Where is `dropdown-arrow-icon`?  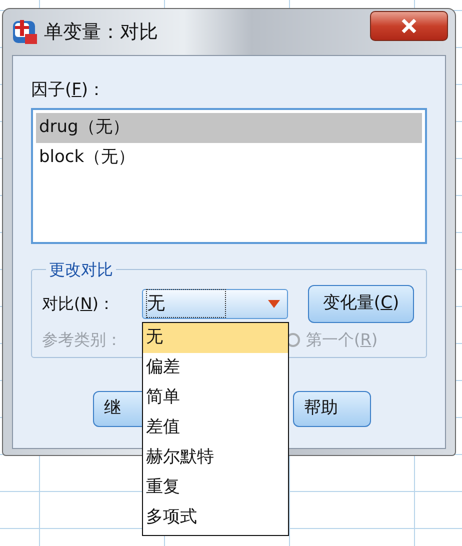
dropdown-arrow-icon is located at coordinates (274, 304).